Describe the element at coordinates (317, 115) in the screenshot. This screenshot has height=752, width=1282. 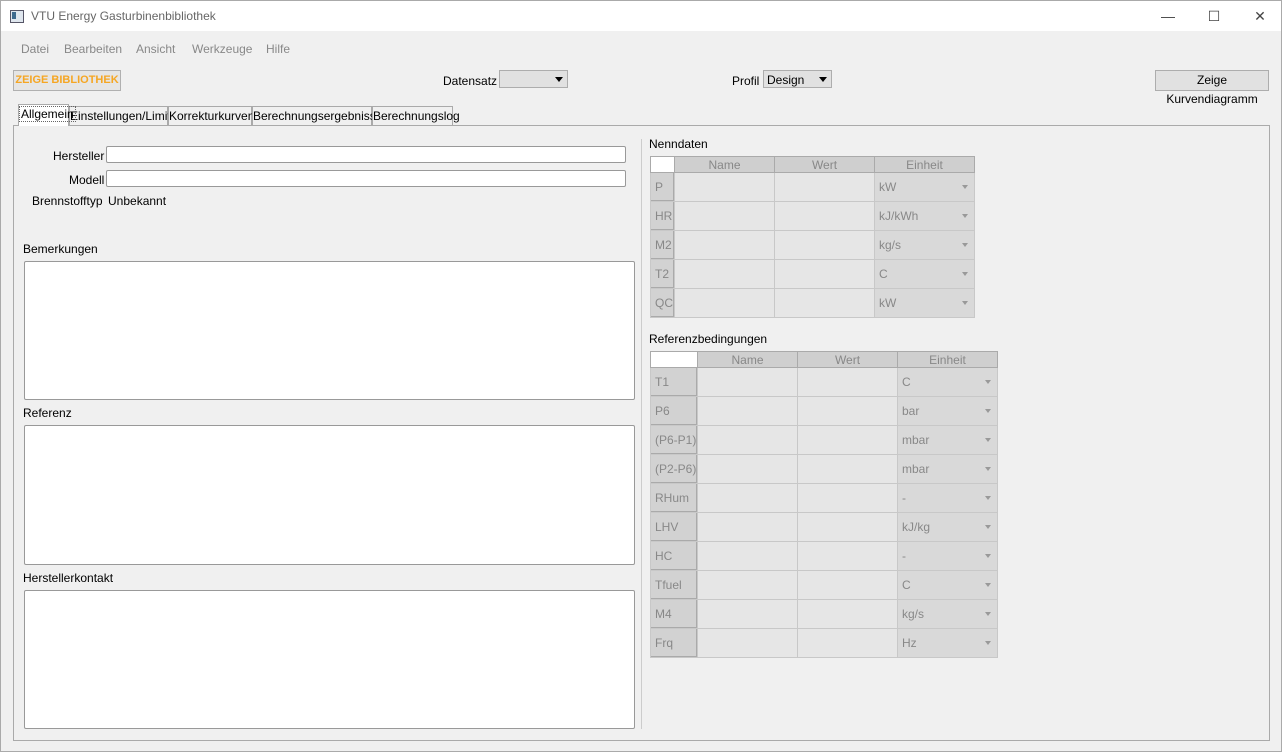
I see `tab-berechnungsergebnisse: Berechnungsergebnisse` at that location.